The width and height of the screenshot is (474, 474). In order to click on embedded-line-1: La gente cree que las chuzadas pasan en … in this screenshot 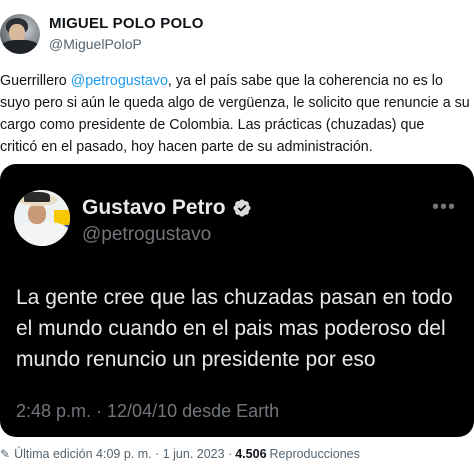, I will do `click(234, 297)`.